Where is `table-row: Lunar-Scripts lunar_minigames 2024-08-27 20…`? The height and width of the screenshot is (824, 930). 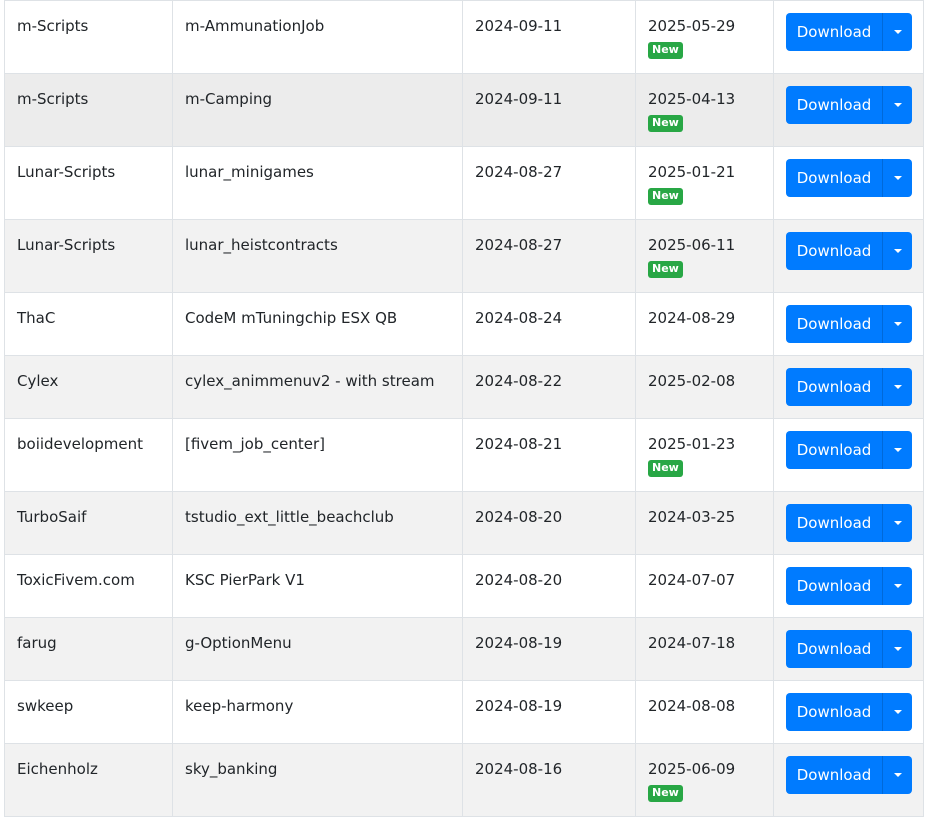 table-row: Lunar-Scripts lunar_minigames 2024-08-27 20… is located at coordinates (464, 183).